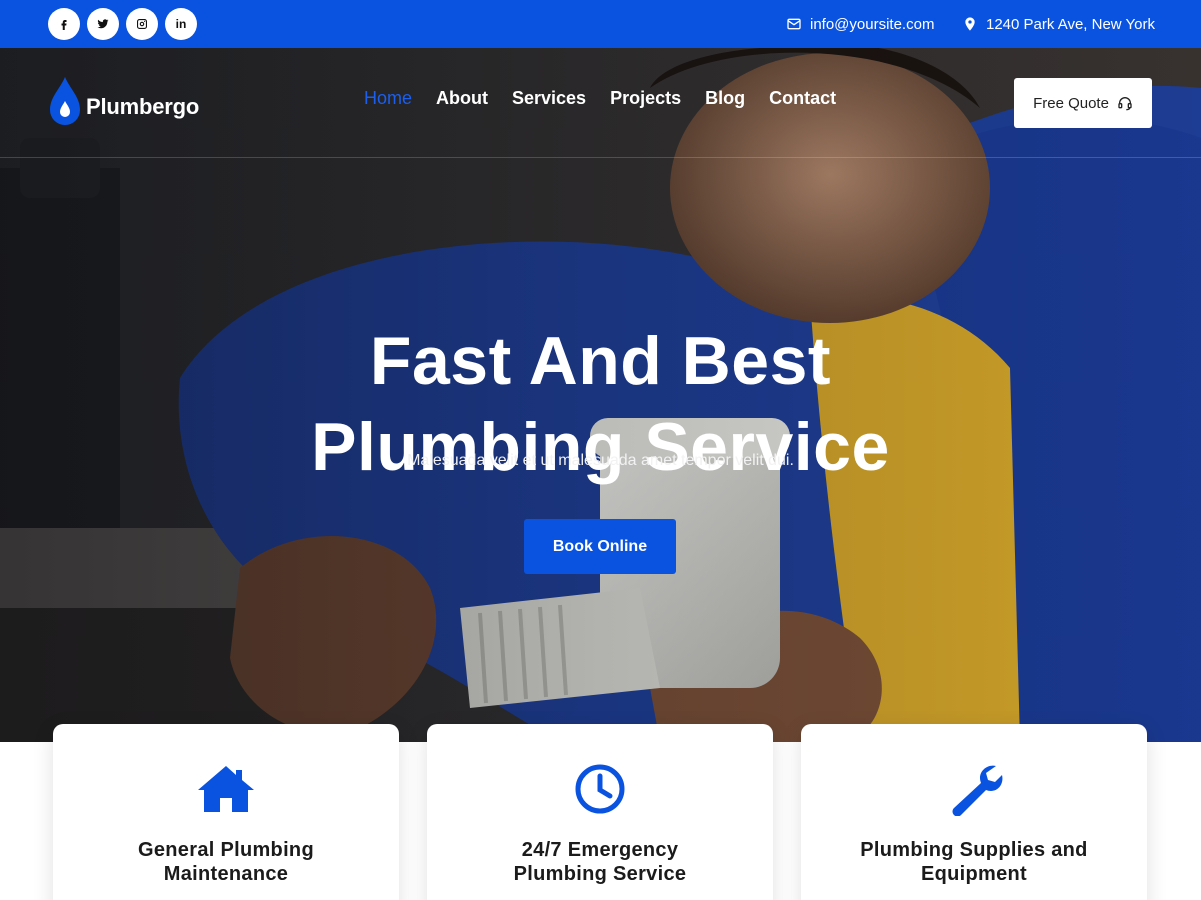 The height and width of the screenshot is (900, 1201). What do you see at coordinates (142, 24) in the screenshot?
I see `instagram-icon` at bounding box center [142, 24].